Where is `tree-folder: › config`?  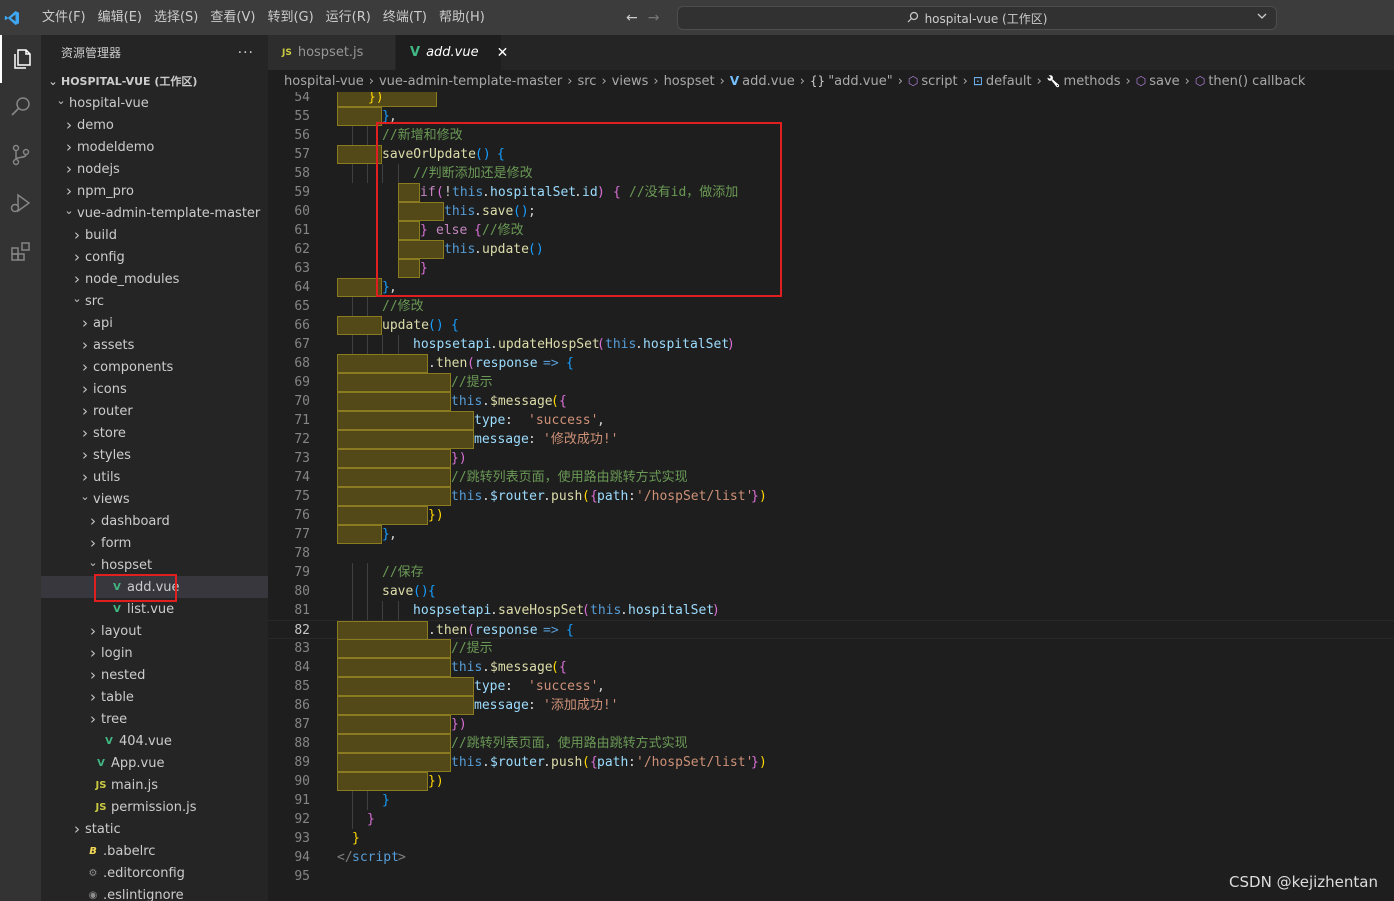 tree-folder: › config is located at coordinates (154, 257).